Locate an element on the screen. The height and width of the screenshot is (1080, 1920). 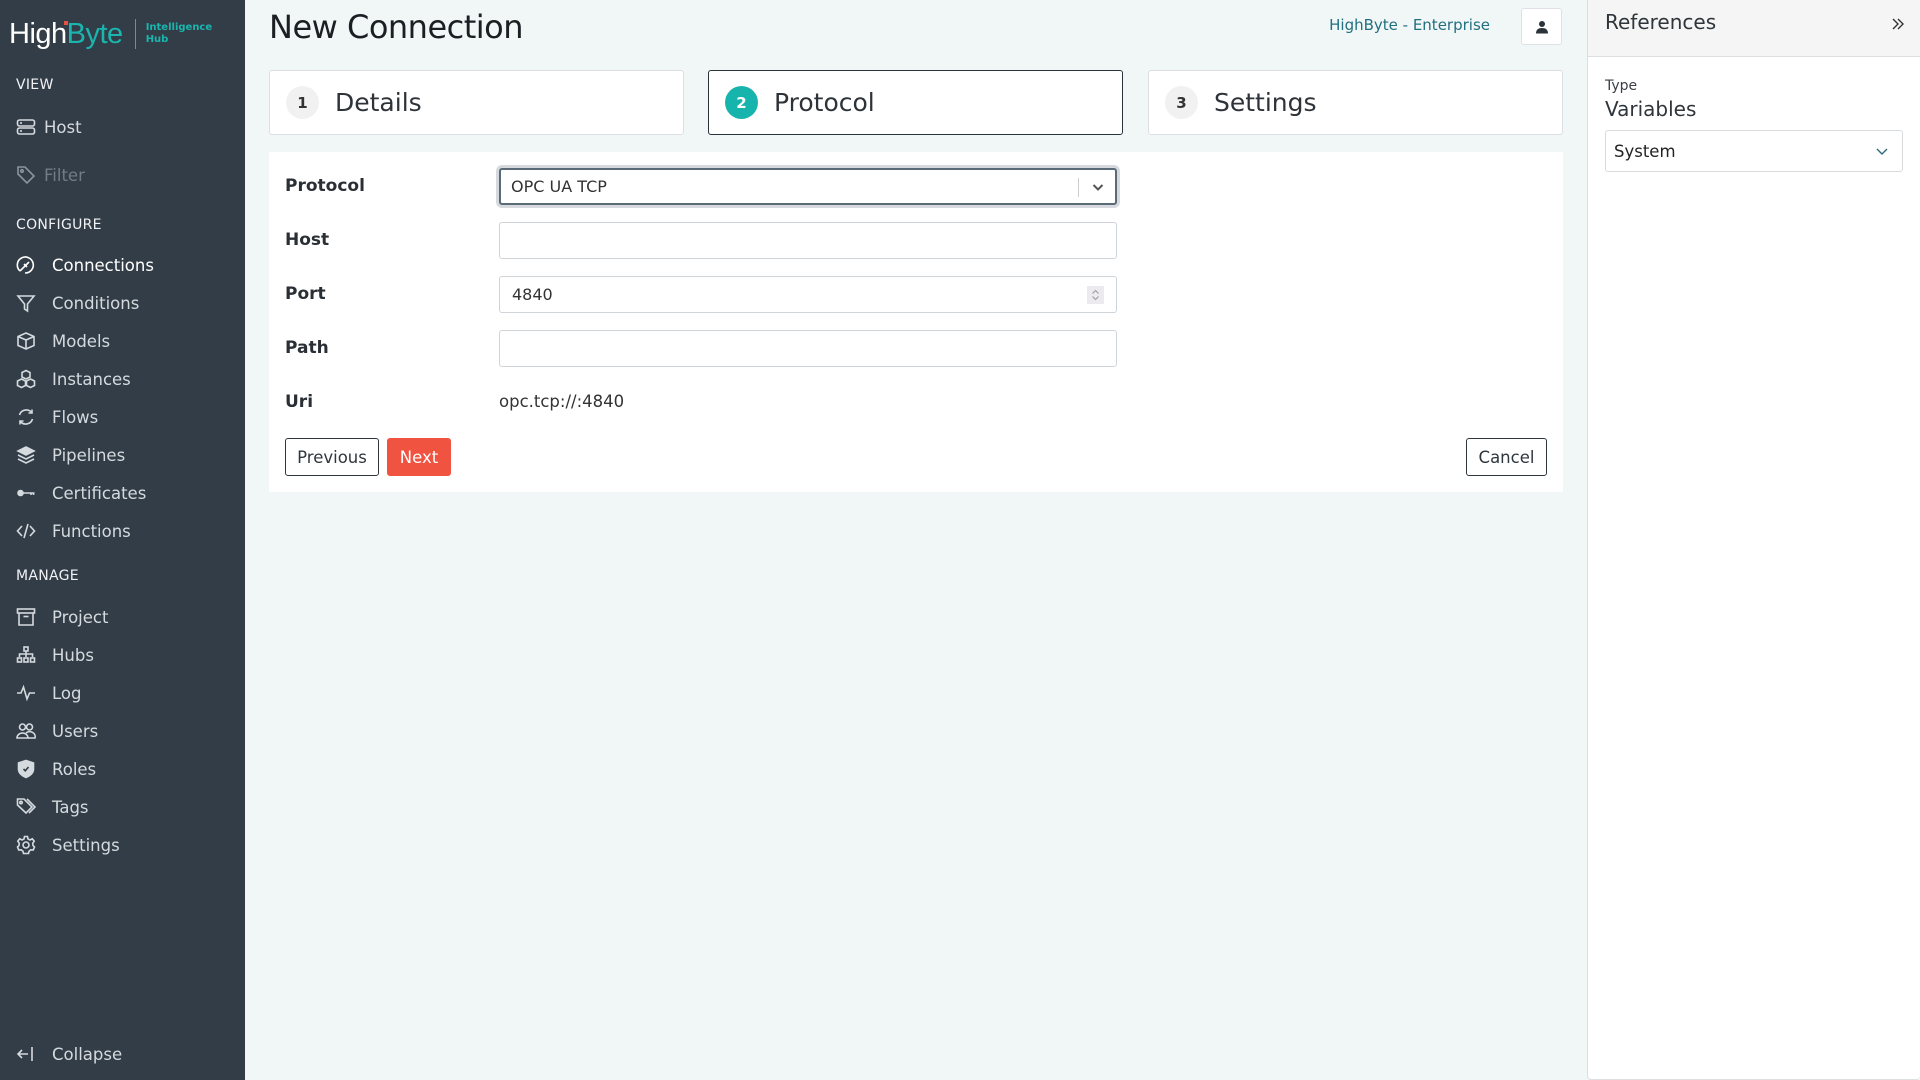
sidebar-item-conditions: Conditions is located at coordinates (125, 303).